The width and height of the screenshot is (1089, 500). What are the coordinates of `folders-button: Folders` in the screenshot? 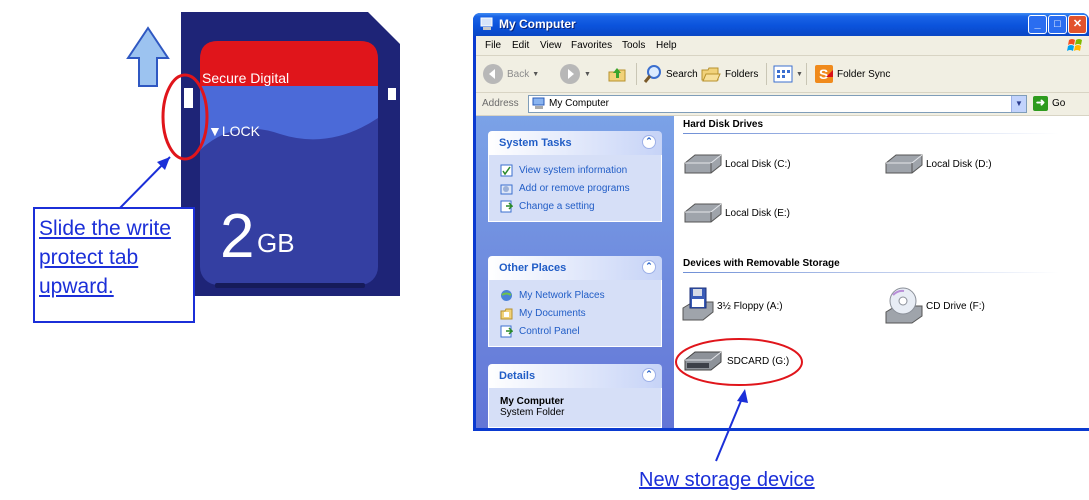 It's located at (729, 74).